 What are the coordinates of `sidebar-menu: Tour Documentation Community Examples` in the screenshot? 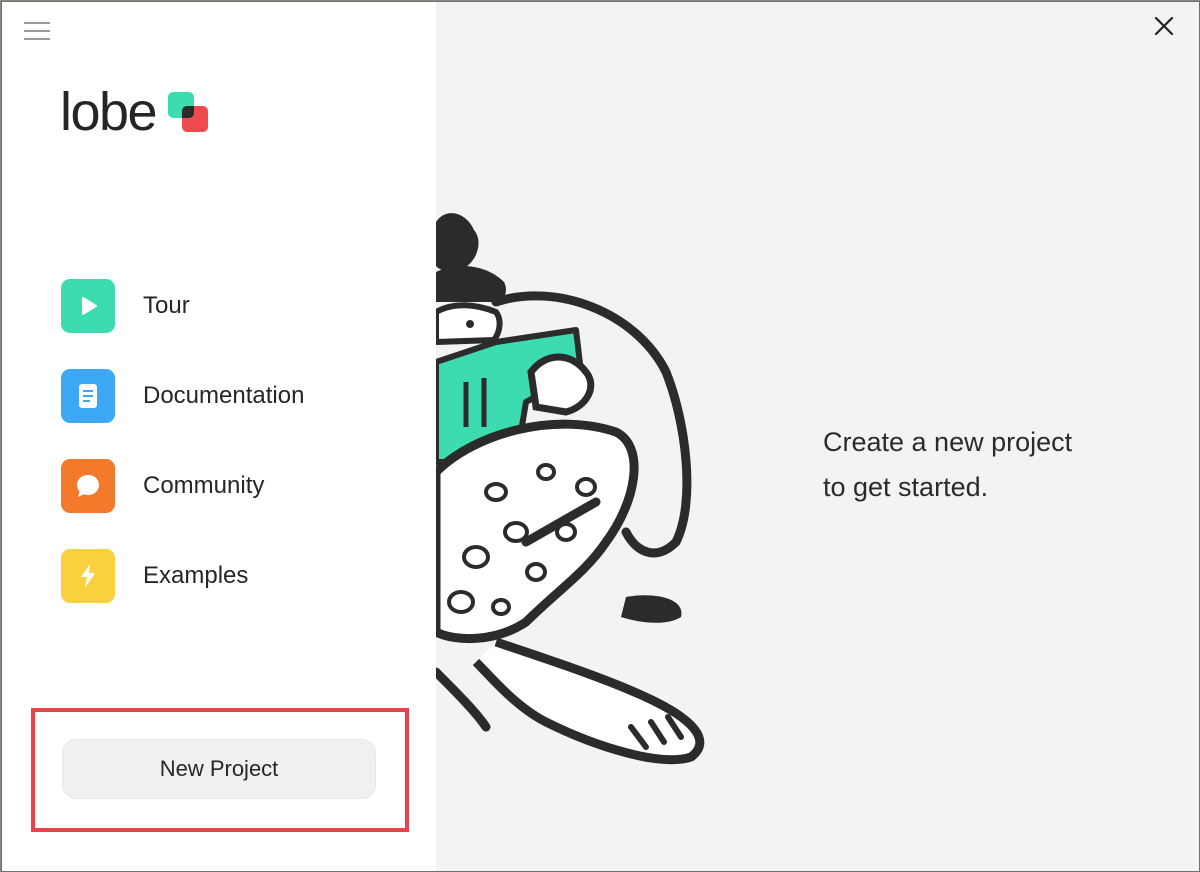 It's located at (182, 459).